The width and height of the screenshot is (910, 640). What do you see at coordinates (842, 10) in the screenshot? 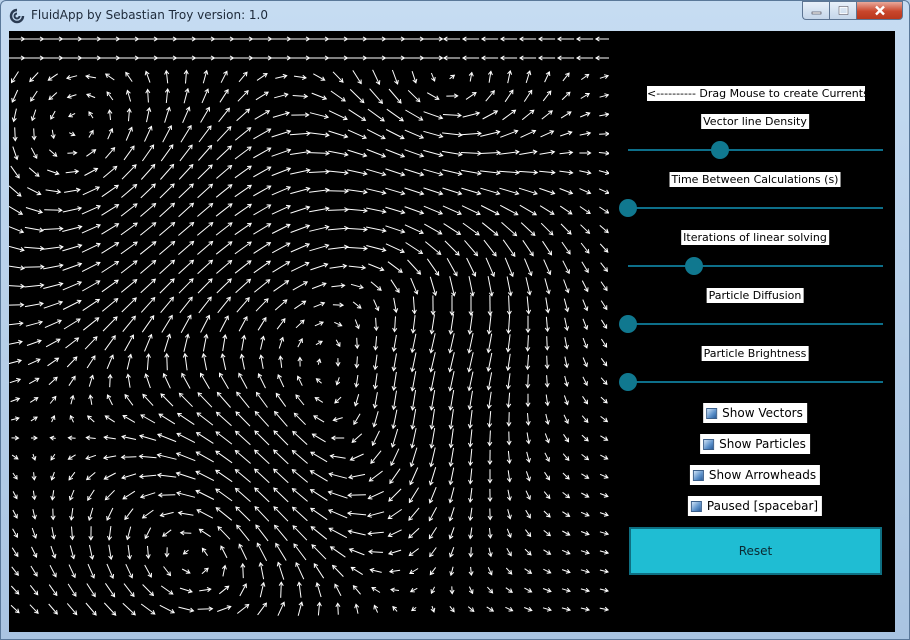
I see `maximize-button` at bounding box center [842, 10].